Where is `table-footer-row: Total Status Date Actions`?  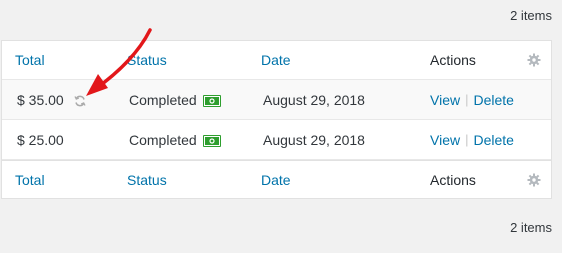 table-footer-row: Total Status Date Actions is located at coordinates (276, 179).